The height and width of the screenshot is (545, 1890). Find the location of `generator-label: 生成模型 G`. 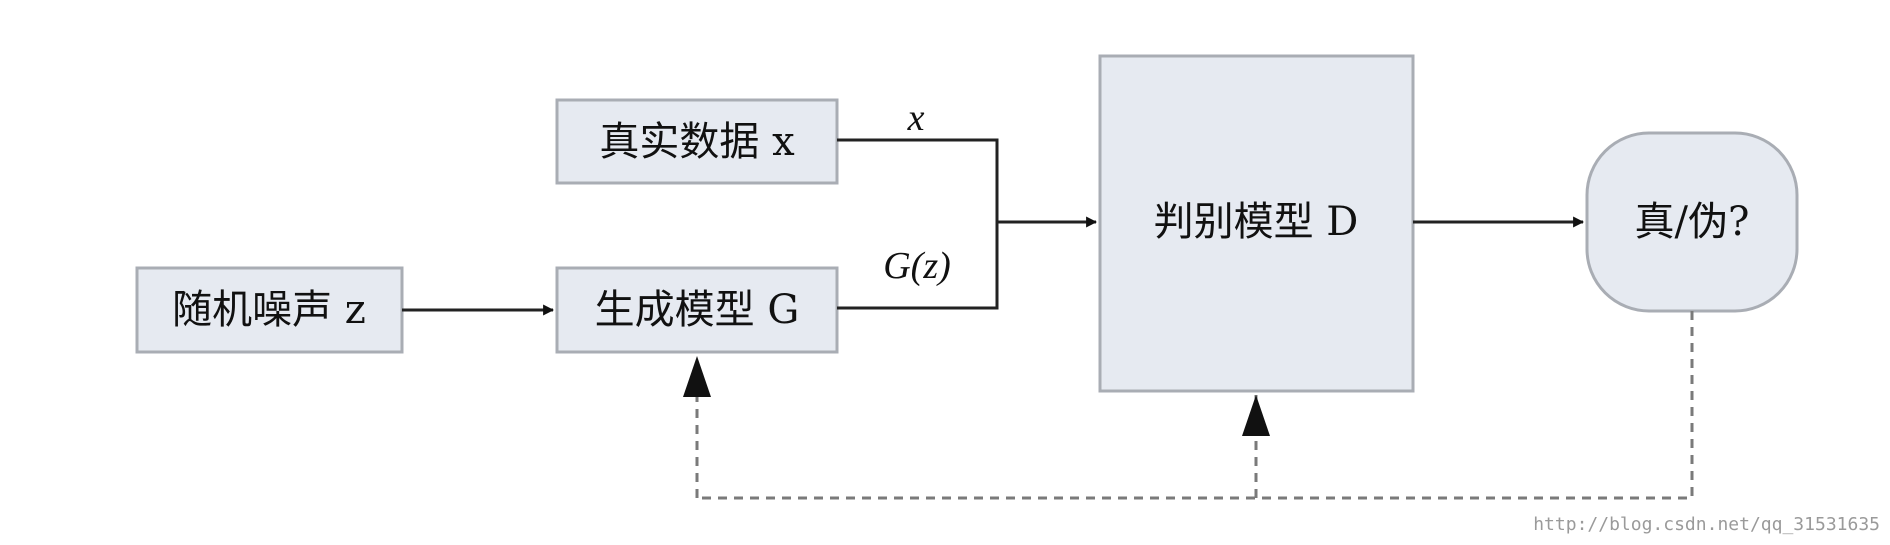

generator-label: 生成模型 G is located at coordinates (697, 310).